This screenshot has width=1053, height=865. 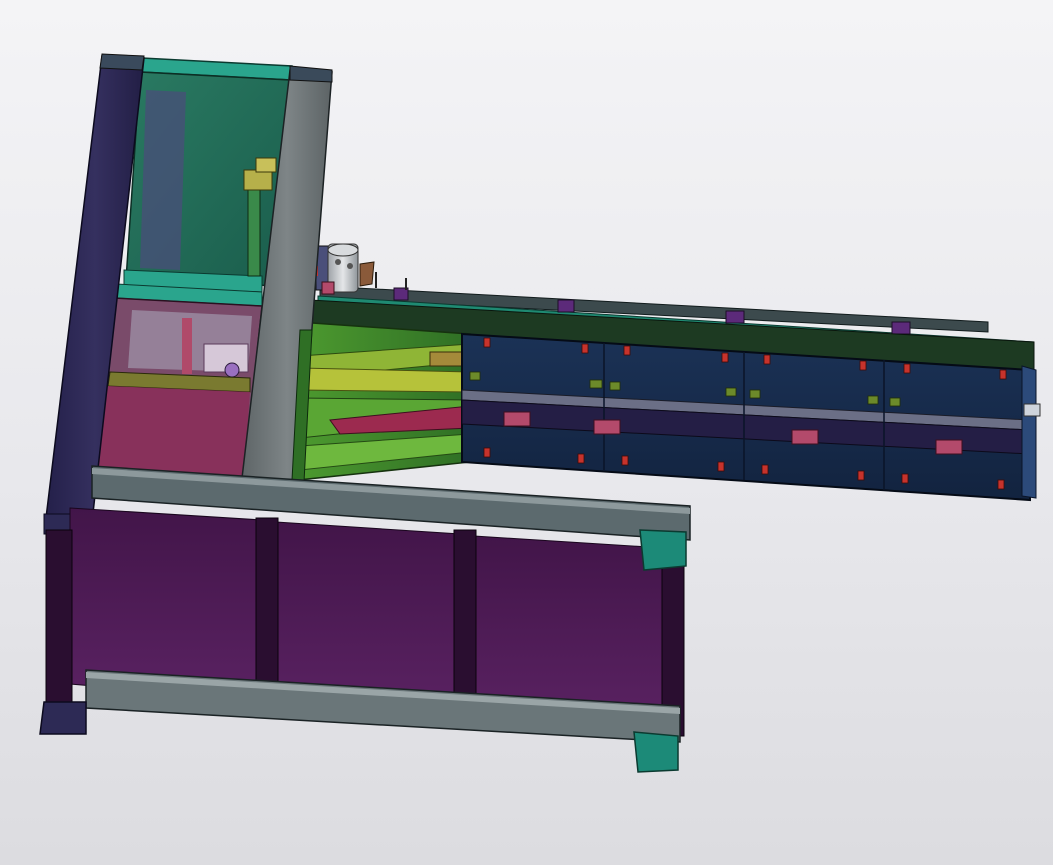 What do you see at coordinates (187, 346) in the screenshot?
I see `lower-post` at bounding box center [187, 346].